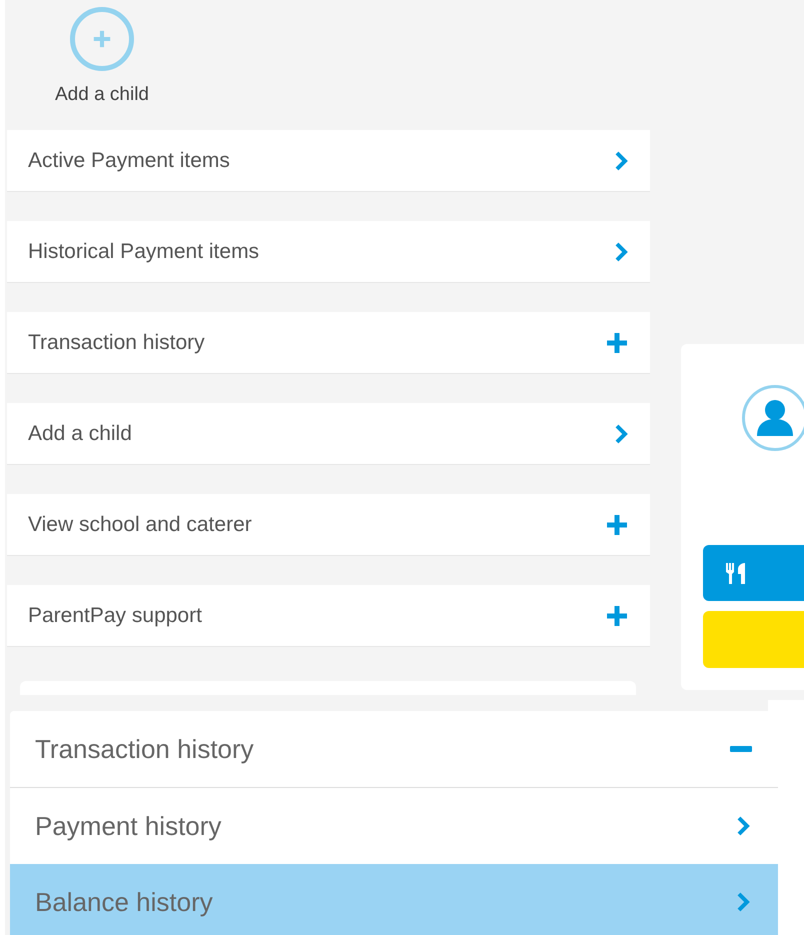  I want to click on add-child-label: Add a child, so click(101, 95).